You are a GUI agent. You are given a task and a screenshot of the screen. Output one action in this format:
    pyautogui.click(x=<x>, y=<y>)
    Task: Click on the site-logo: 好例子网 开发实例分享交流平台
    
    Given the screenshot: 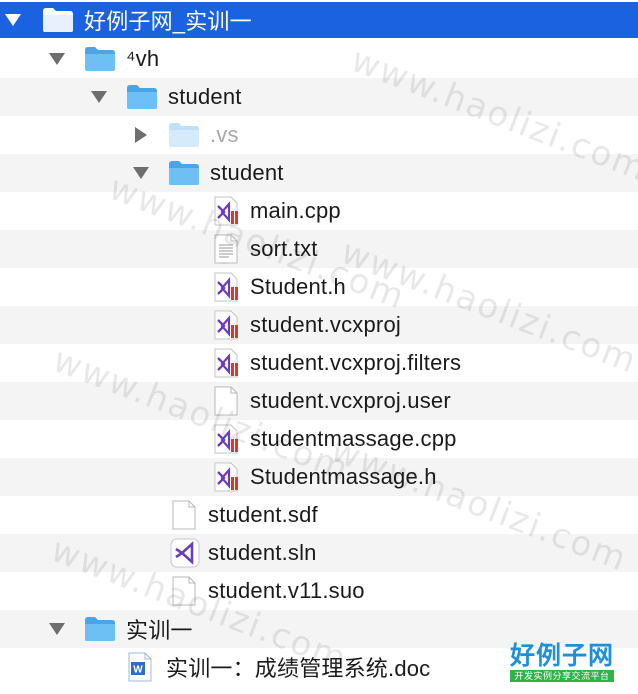 What is the action you would take?
    pyautogui.click(x=562, y=664)
    